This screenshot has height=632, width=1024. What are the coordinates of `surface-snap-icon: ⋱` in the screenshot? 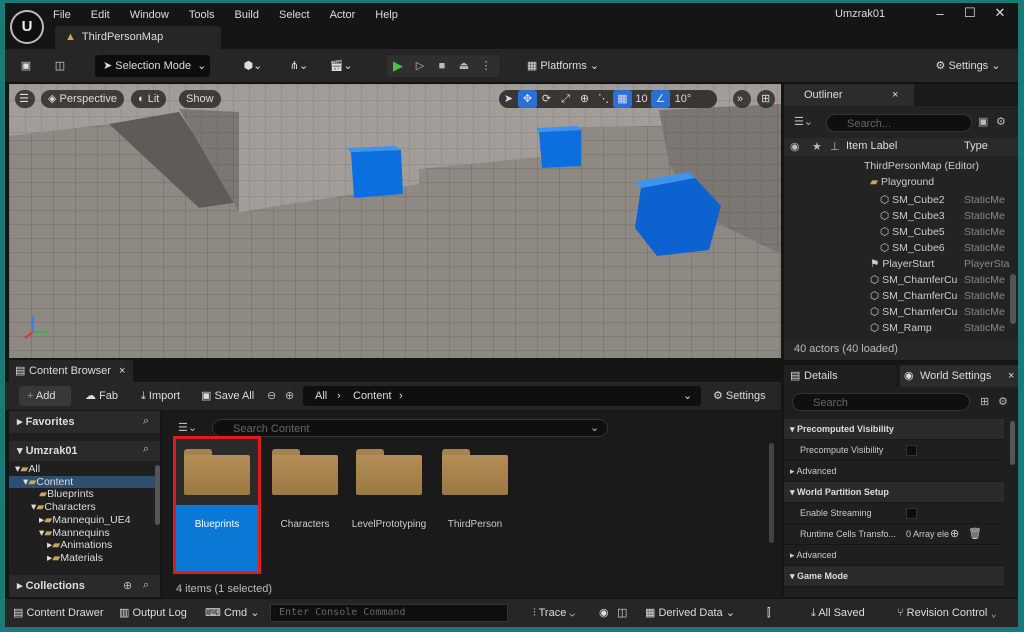 It's located at (603, 99).